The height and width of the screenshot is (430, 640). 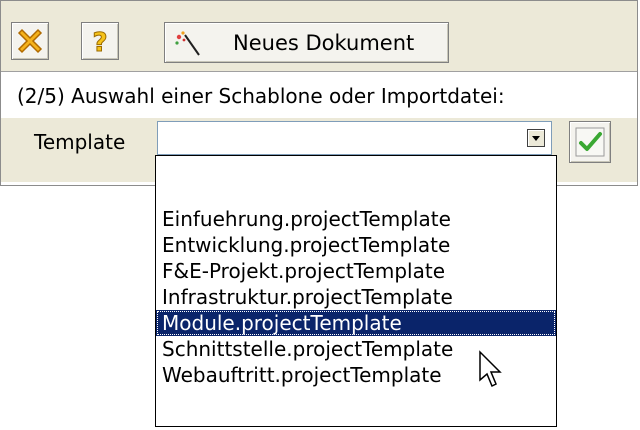 I want to click on question-mark-icon: ?, so click(x=100, y=43).